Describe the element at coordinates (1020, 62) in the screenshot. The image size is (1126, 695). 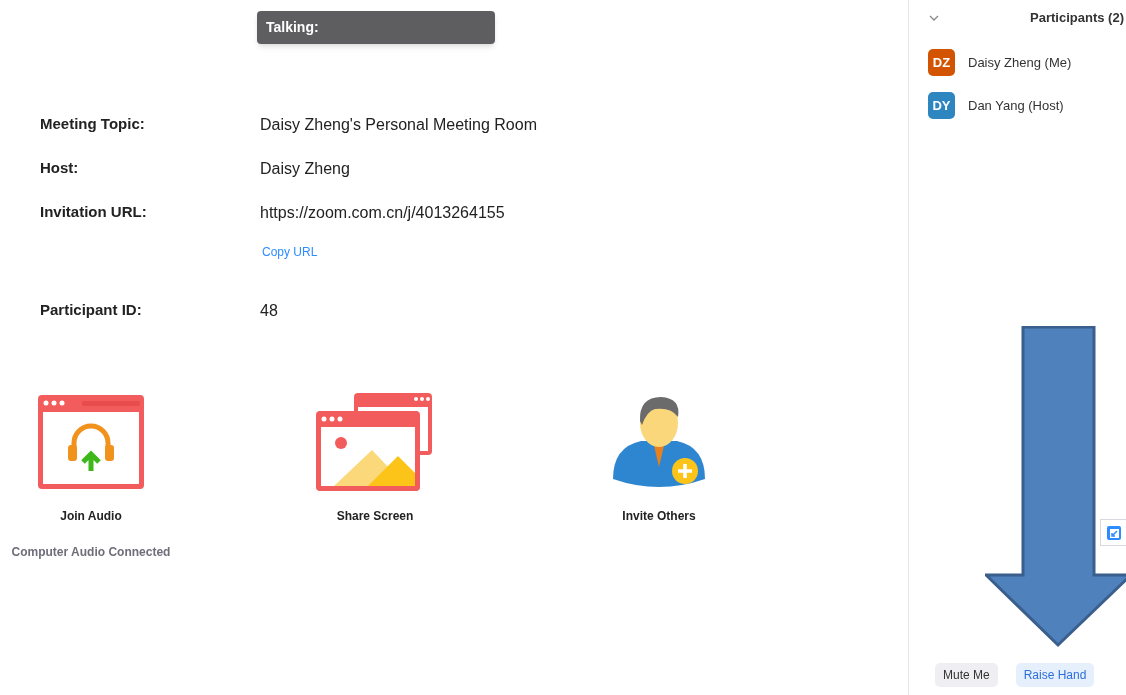
I see `participant-name: Daisy Zheng (Me)` at that location.